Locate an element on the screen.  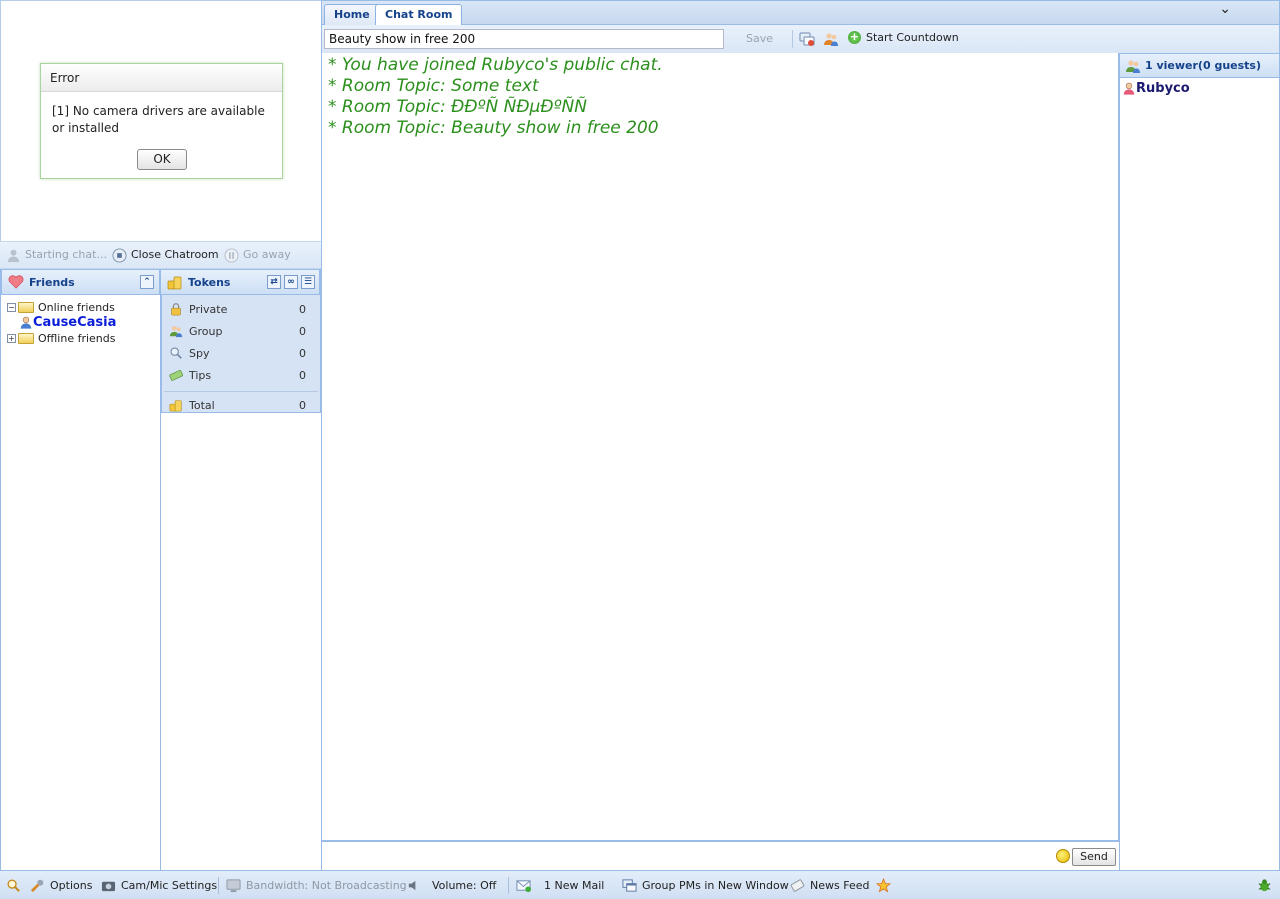
viewers-header: 1 viewer(0 guests) is located at coordinates (1199, 65).